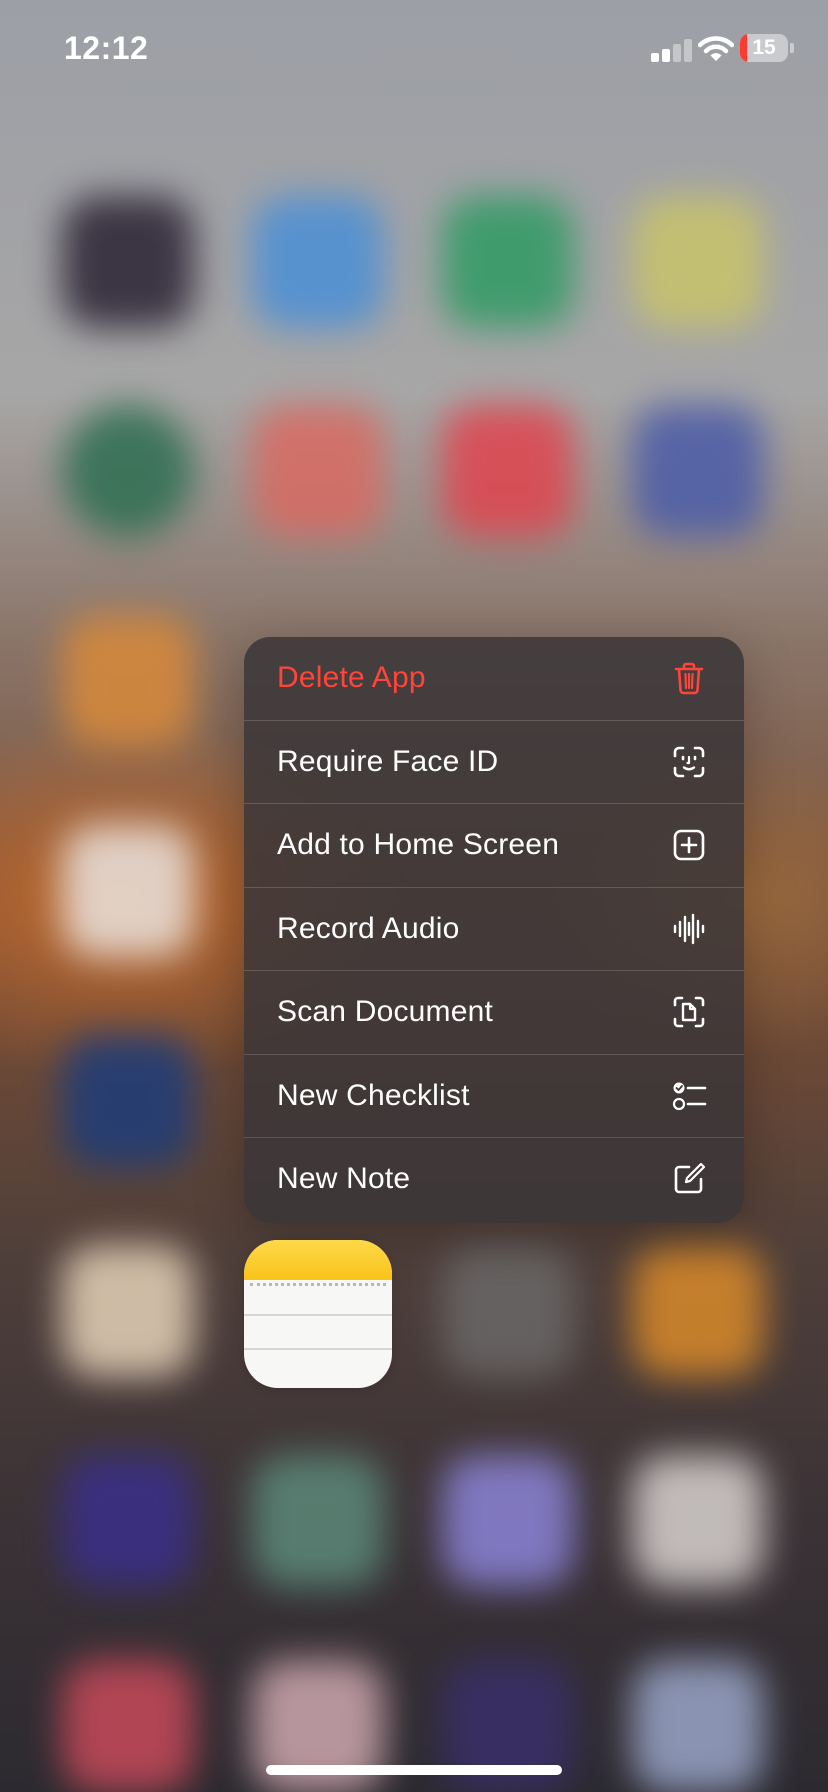 The height and width of the screenshot is (1792, 828). Describe the element at coordinates (792, 48) in the screenshot. I see `battery-tip` at that location.